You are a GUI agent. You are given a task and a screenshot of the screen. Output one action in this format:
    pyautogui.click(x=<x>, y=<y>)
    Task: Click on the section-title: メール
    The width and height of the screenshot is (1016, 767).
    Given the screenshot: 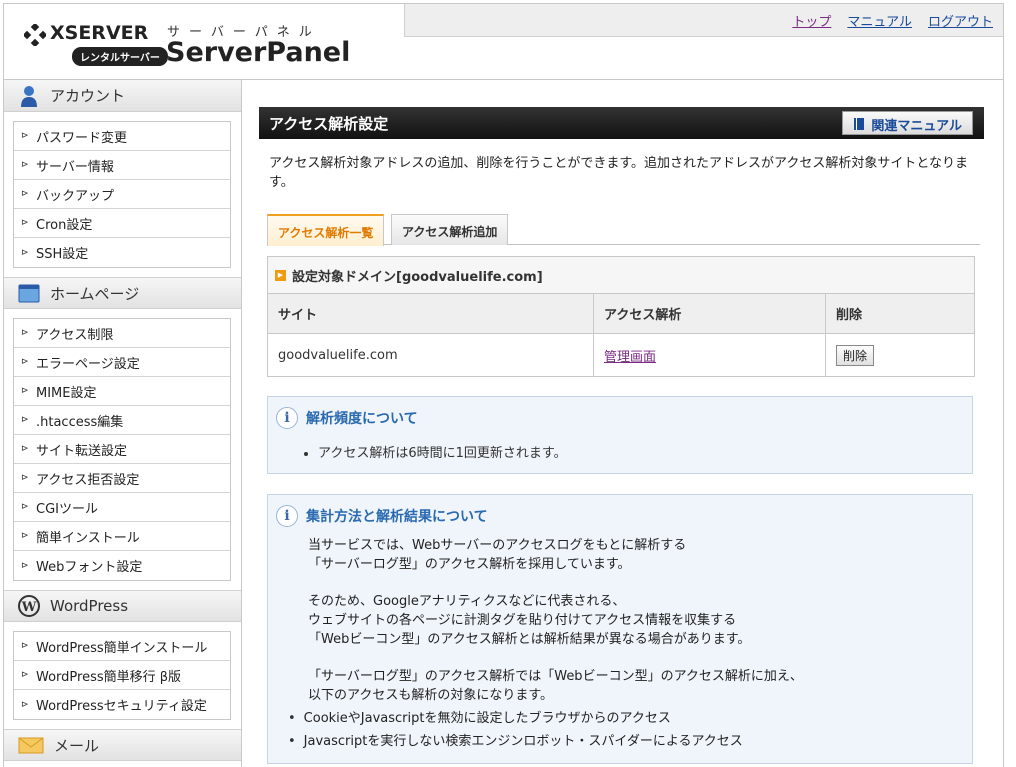 What is the action you would take?
    pyautogui.click(x=77, y=745)
    